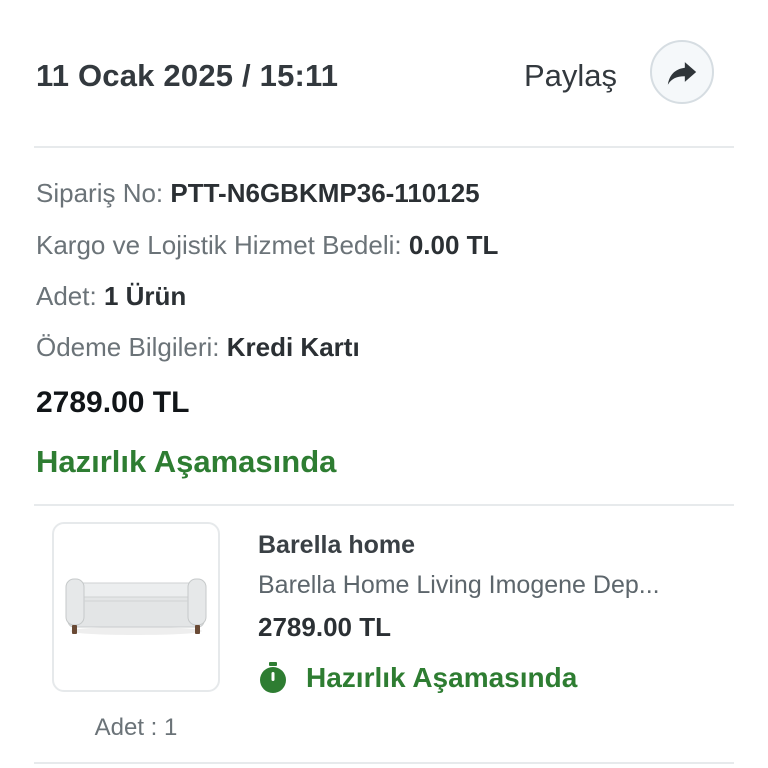 The height and width of the screenshot is (768, 768). Describe the element at coordinates (324, 627) in the screenshot. I see `item-price: 2789.00 TL` at that location.